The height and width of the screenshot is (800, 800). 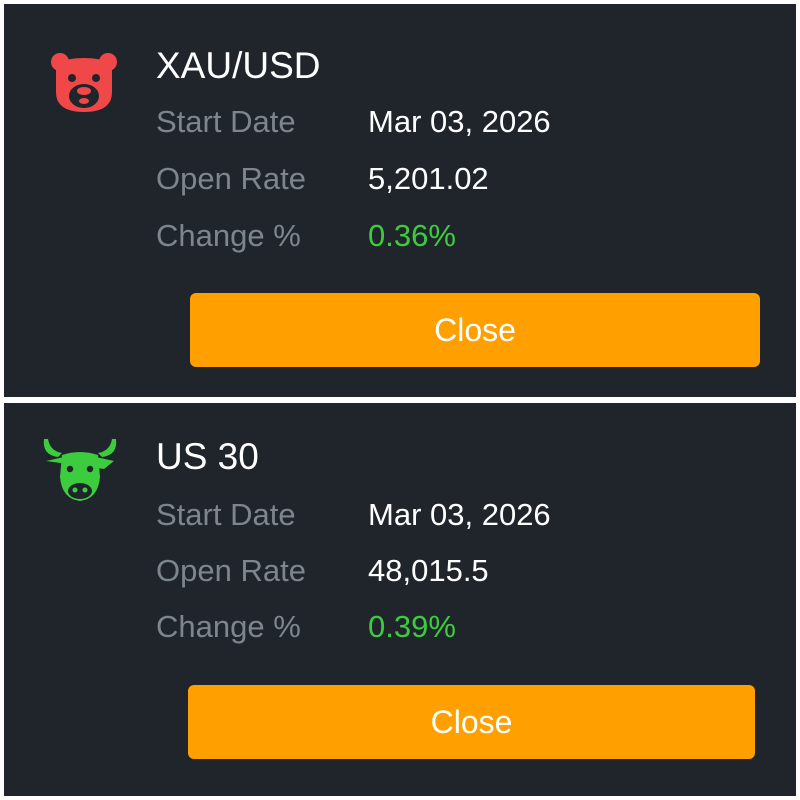 I want to click on bull-icon, so click(x=80, y=470).